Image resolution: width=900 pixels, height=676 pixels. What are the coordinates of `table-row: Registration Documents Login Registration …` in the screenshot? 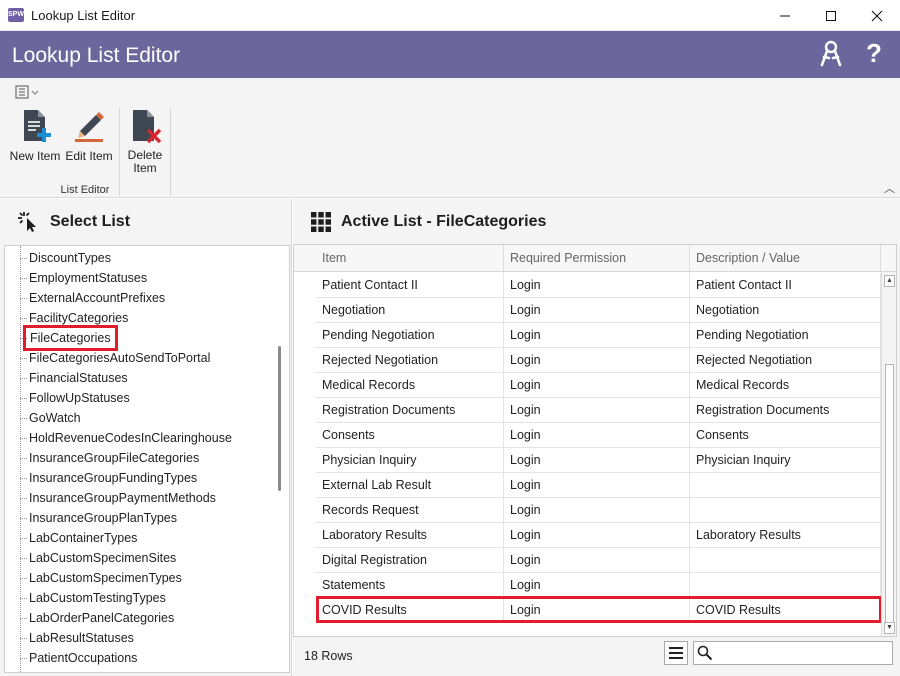 It's located at (598, 410).